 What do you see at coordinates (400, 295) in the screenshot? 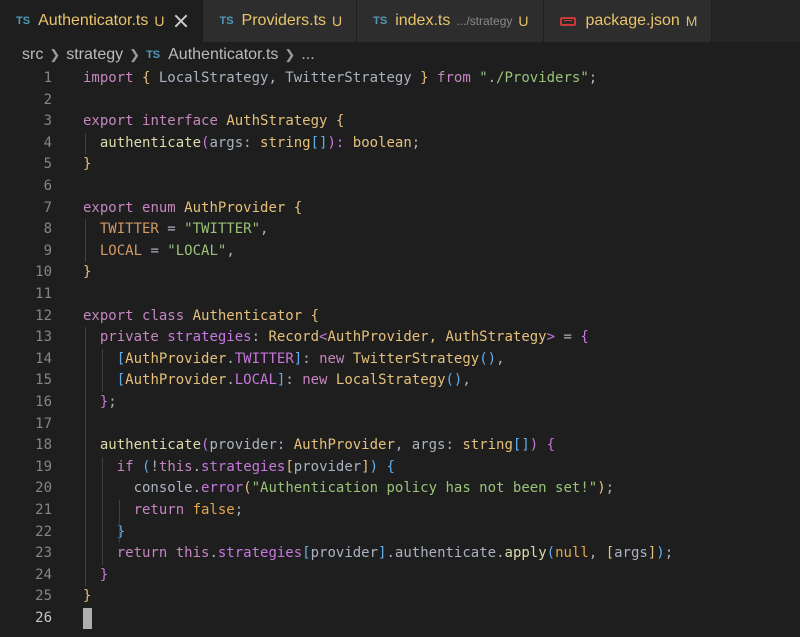
I see `code-line: 11` at bounding box center [400, 295].